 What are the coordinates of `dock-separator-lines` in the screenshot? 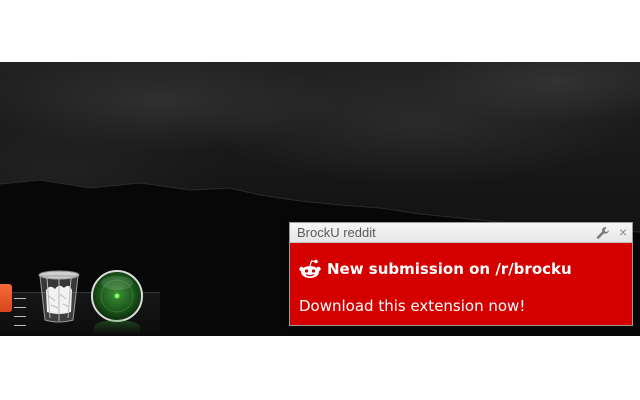 It's located at (21, 316).